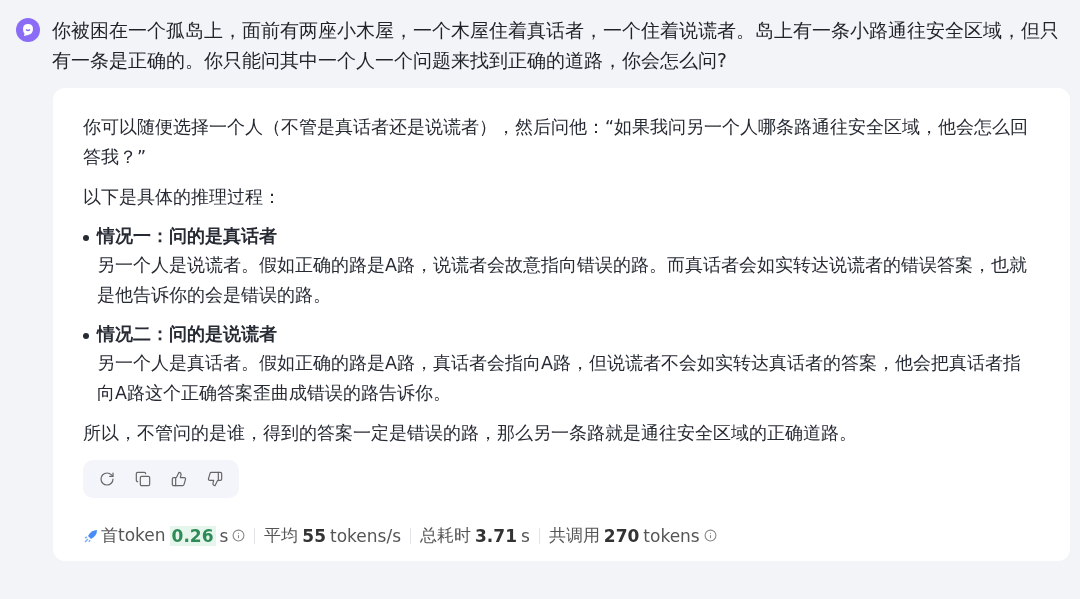 The height and width of the screenshot is (599, 1080). Describe the element at coordinates (133, 535) in the screenshot. I see `stat-label: 首token` at that location.